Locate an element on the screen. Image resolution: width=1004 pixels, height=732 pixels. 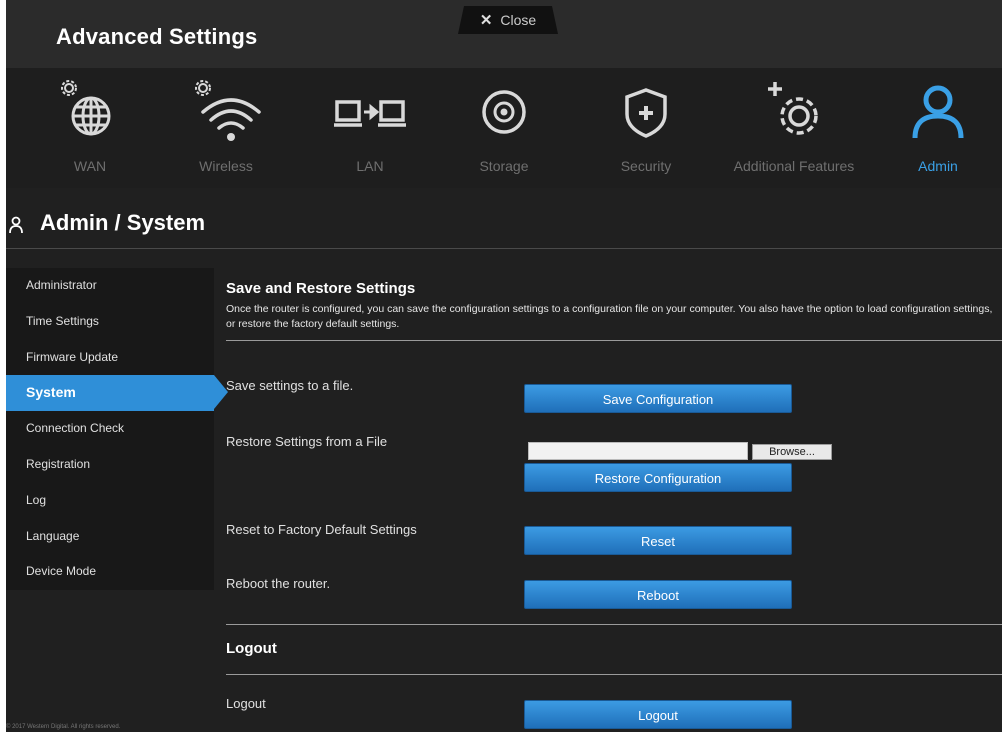
nav-item-storage: Storage is located at coordinates (504, 128).